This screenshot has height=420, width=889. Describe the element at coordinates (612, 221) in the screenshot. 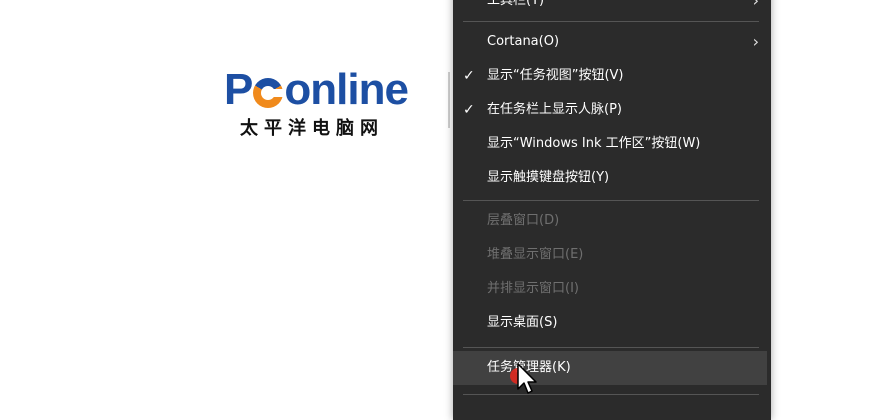

I see `menu-item-cascade-windows: 层叠窗口(D)` at that location.